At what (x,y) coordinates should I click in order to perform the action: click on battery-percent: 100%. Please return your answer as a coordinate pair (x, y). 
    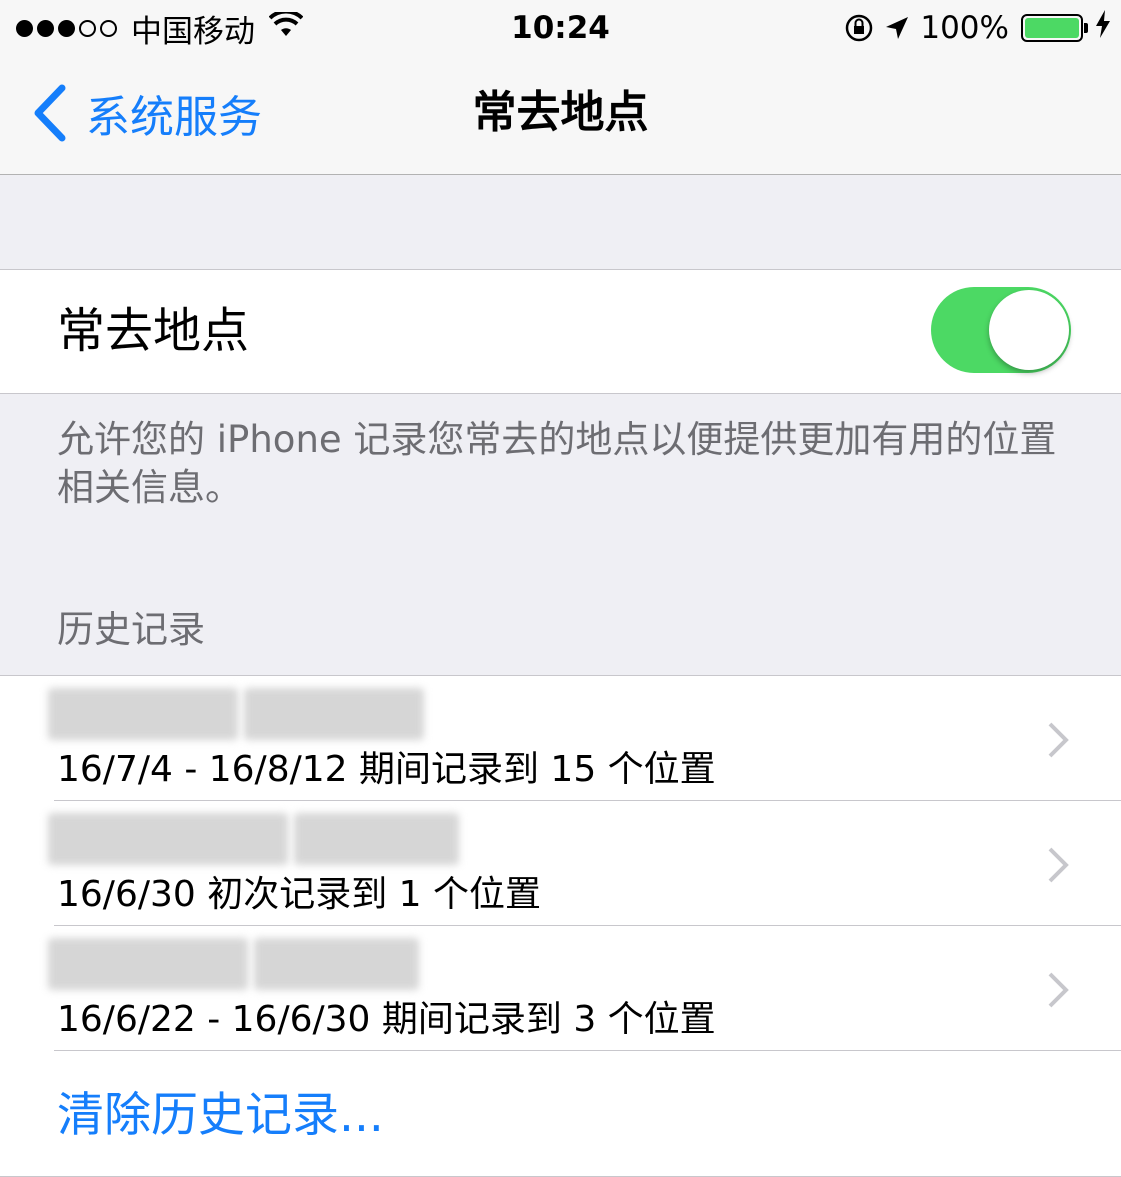
    Looking at the image, I should click on (964, 28).